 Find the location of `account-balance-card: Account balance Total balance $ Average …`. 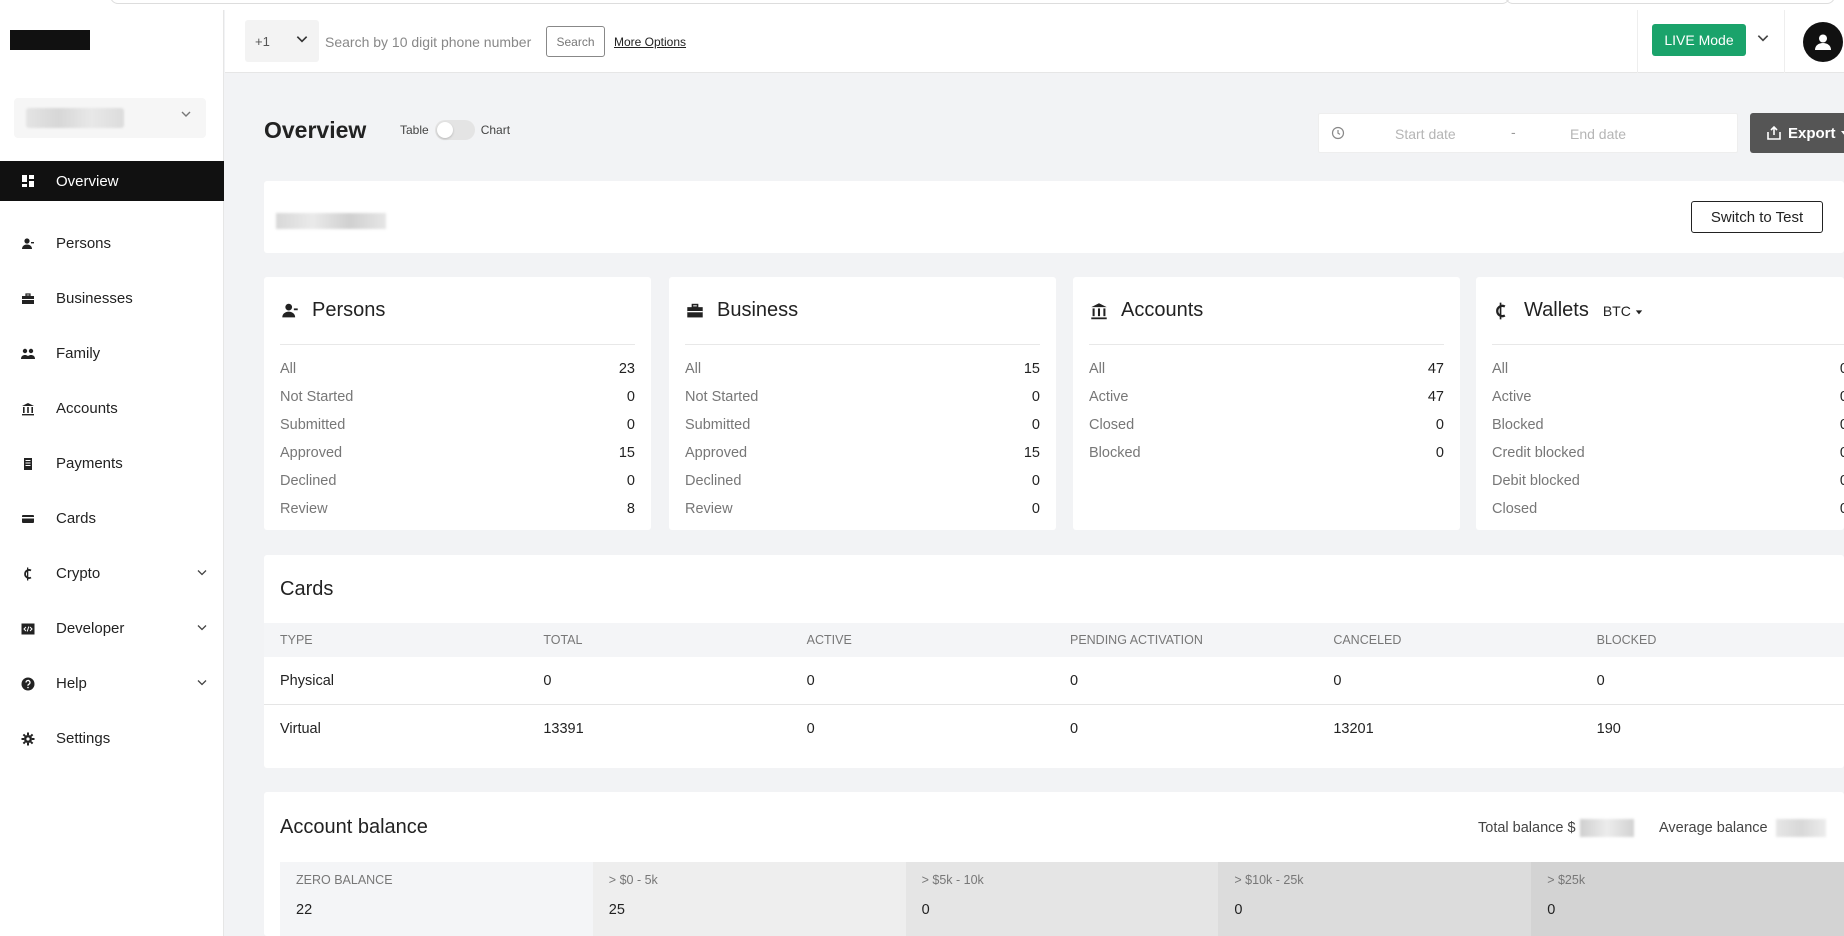

account-balance-card: Account balance Total balance $ Average … is located at coordinates (1054, 864).